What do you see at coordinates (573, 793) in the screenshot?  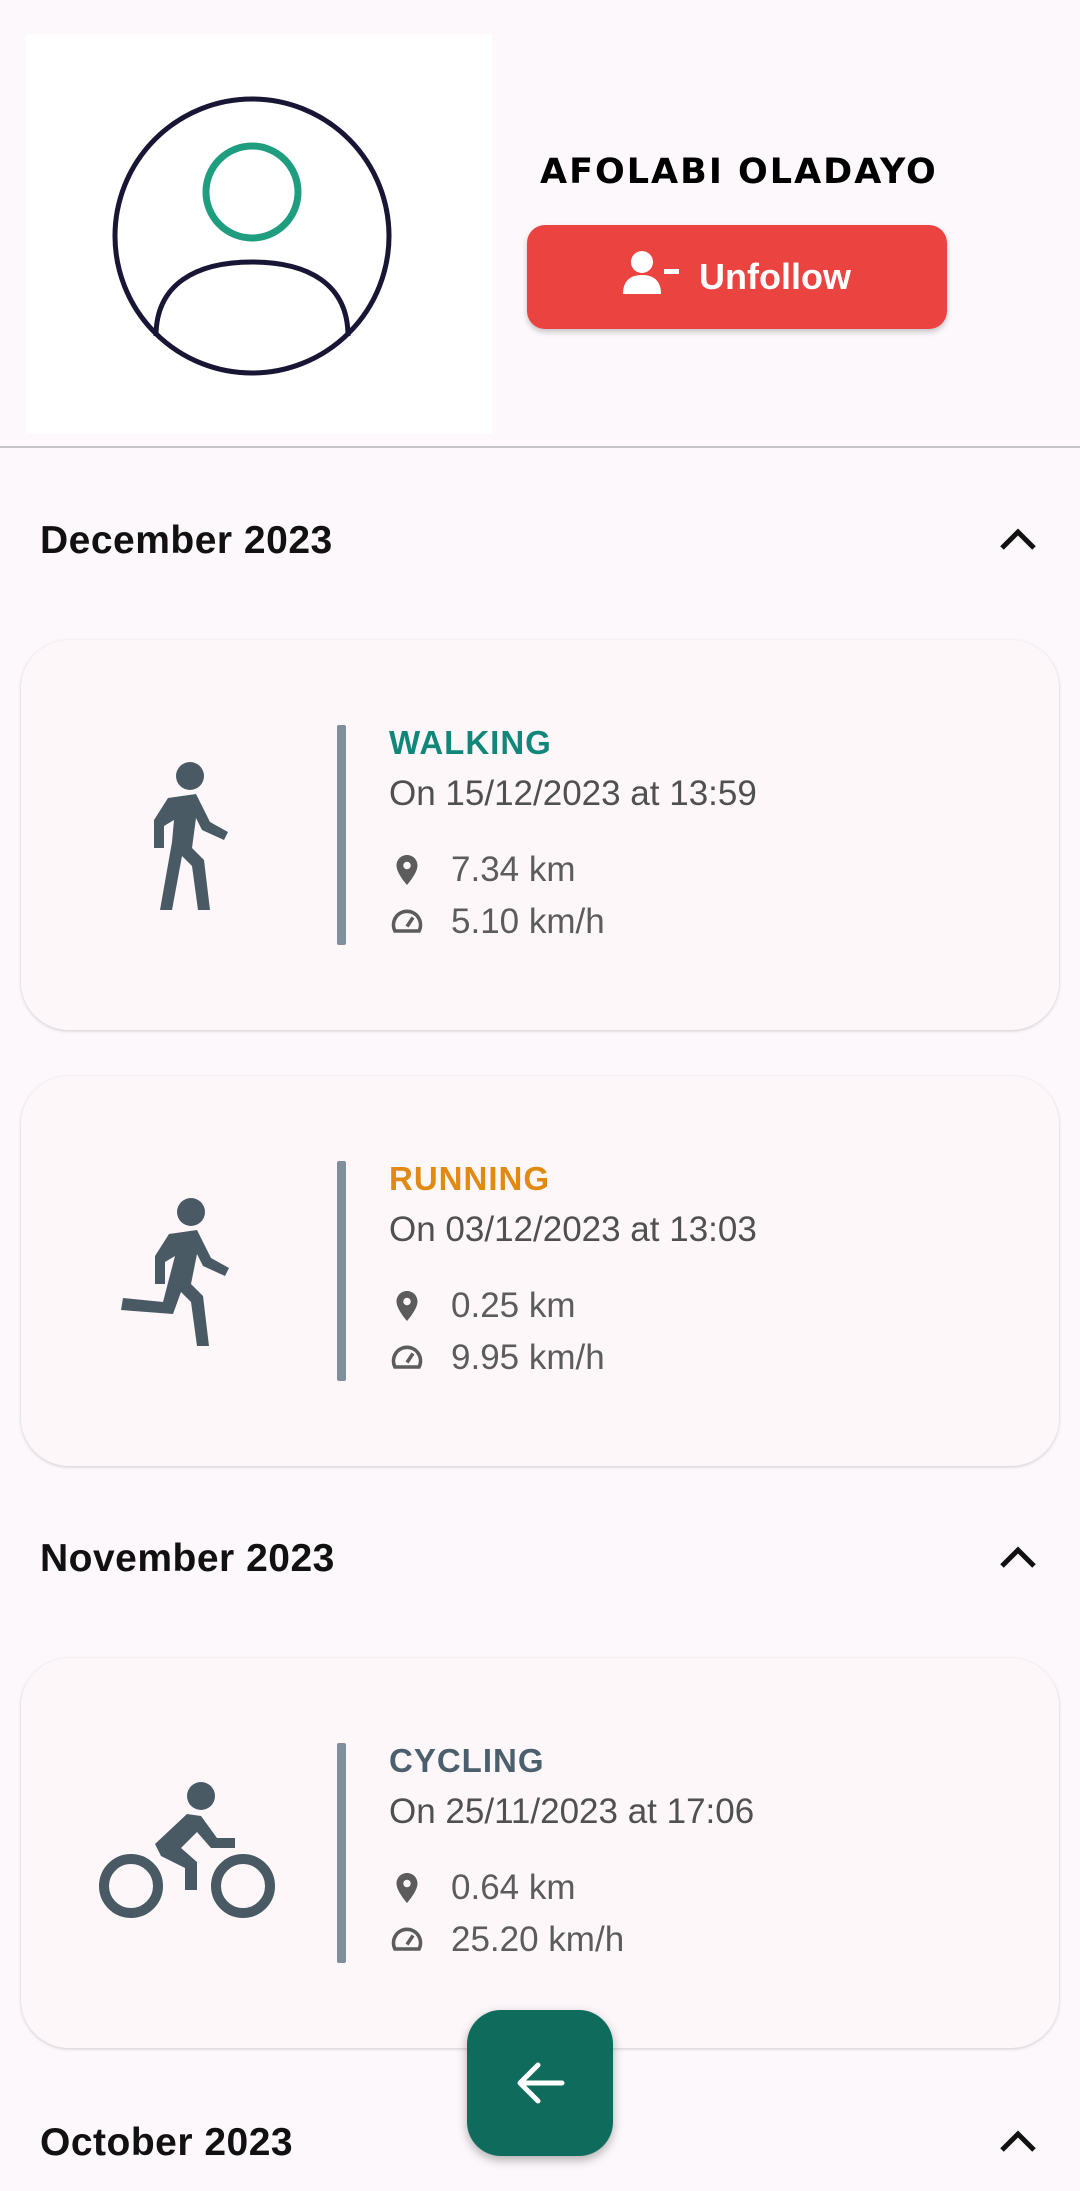 I see `activity-date: On 15/12/2023 at 13:59` at bounding box center [573, 793].